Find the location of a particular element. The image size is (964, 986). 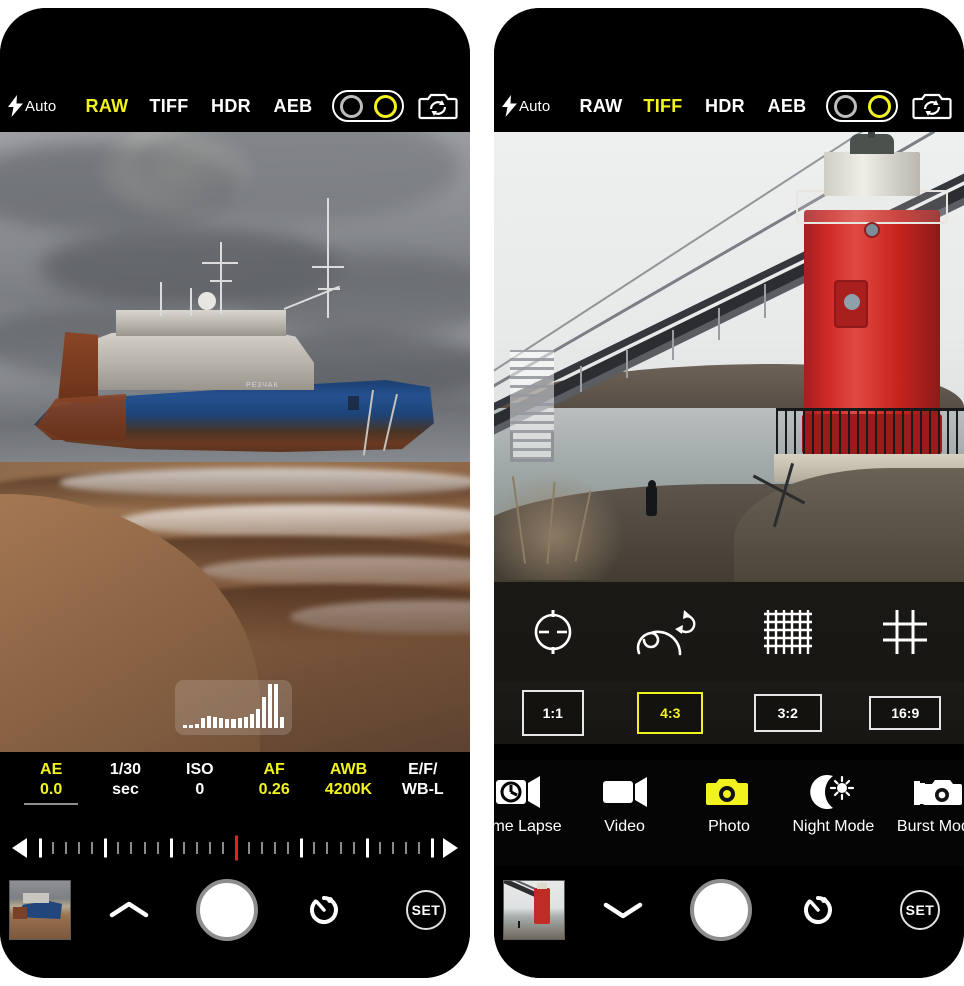

mode-label: Time Lapse is located at coordinates (528, 826).